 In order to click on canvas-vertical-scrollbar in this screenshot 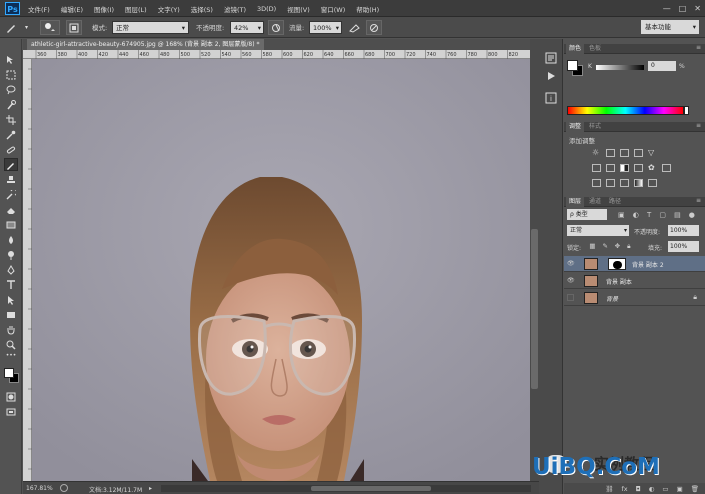, I will do `click(534, 260)`.